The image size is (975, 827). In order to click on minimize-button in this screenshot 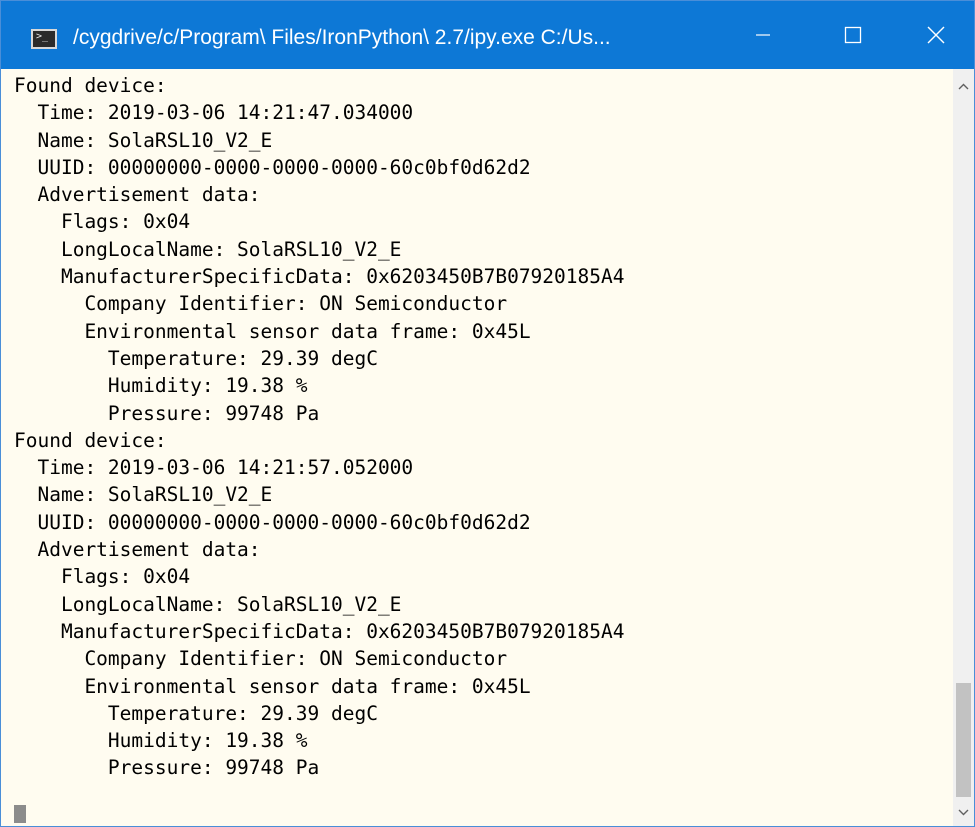, I will do `click(763, 35)`.